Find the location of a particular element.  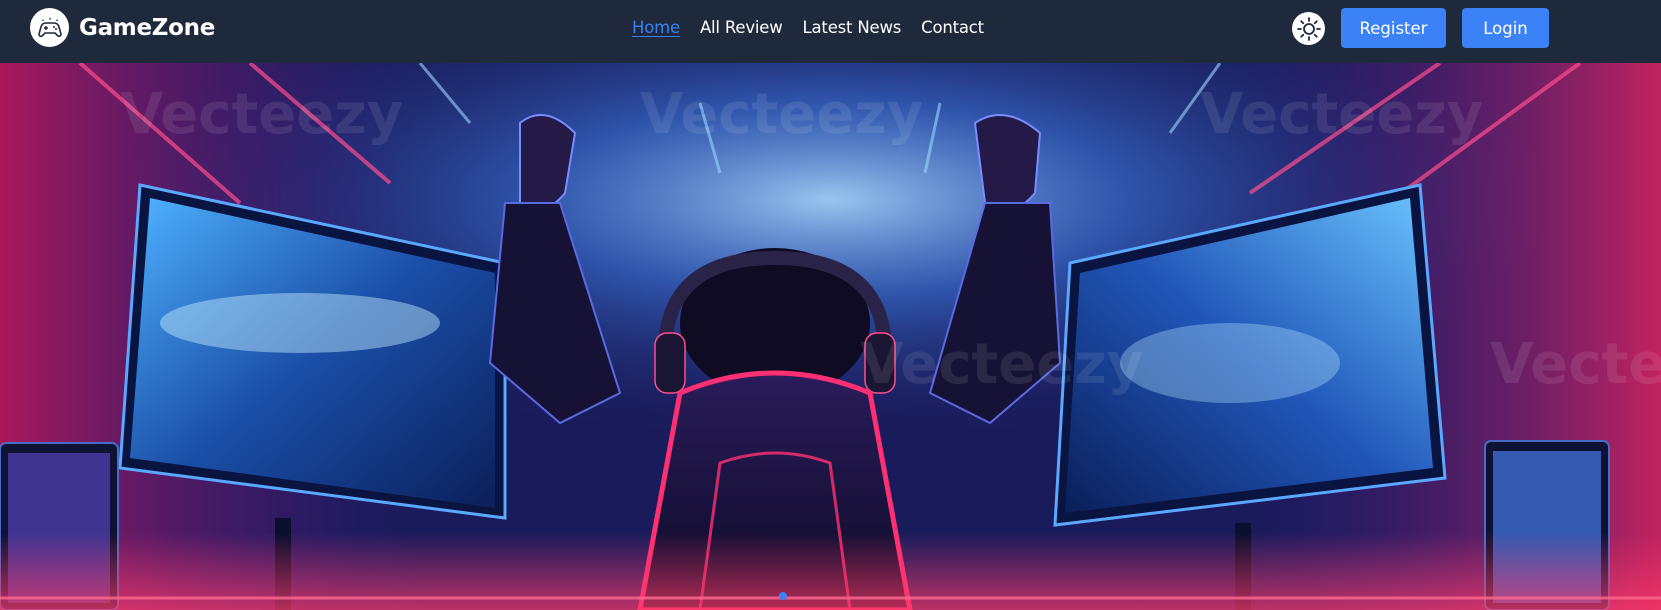

sun-icon is located at coordinates (1308, 28).